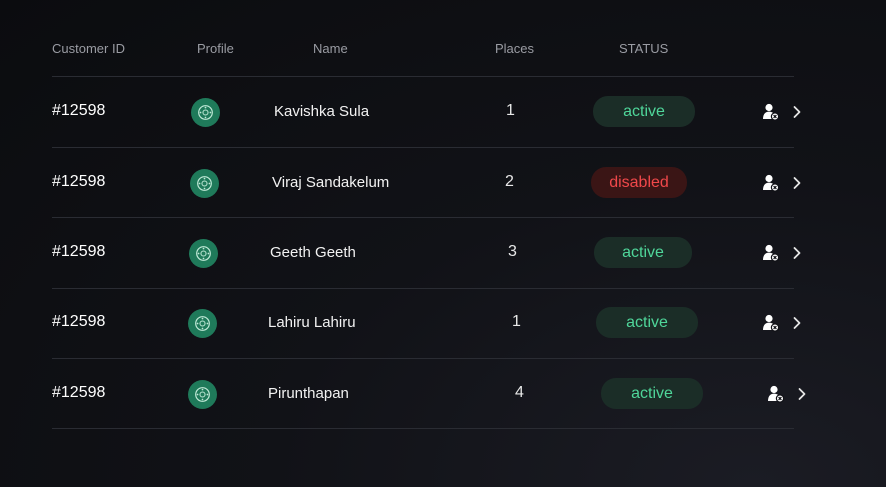 This screenshot has height=487, width=886. Describe the element at coordinates (322, 111) in the screenshot. I see `customer-name: Kavishka Sula` at that location.